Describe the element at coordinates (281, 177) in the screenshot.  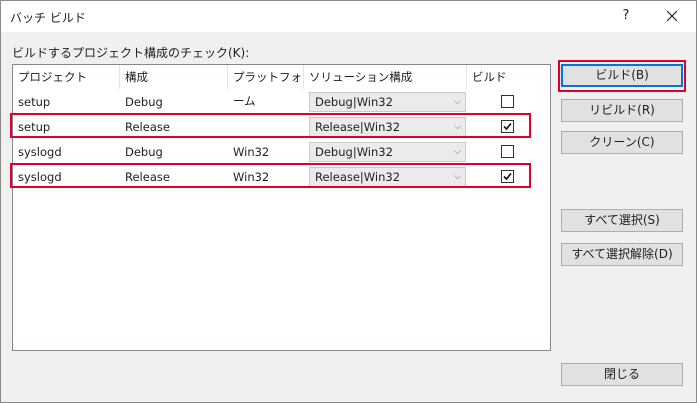
I see `table-row: syslogd Release Win32 Release|Win32 ⌵` at that location.